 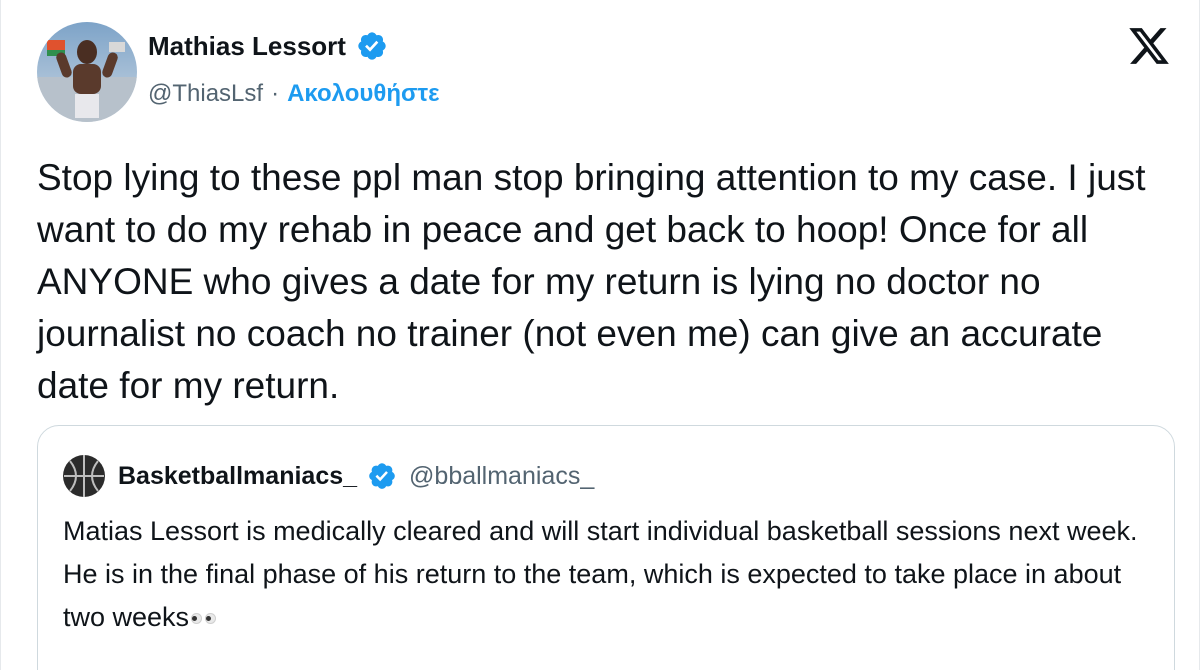 I want to click on eye-left, so click(x=197, y=619).